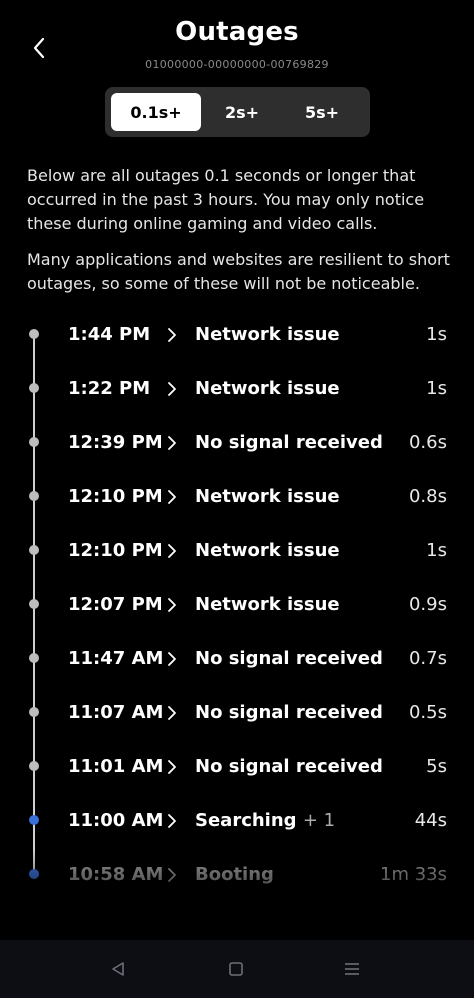  Describe the element at coordinates (109, 334) in the screenshot. I see `outage-time: 1:44 PM` at that location.